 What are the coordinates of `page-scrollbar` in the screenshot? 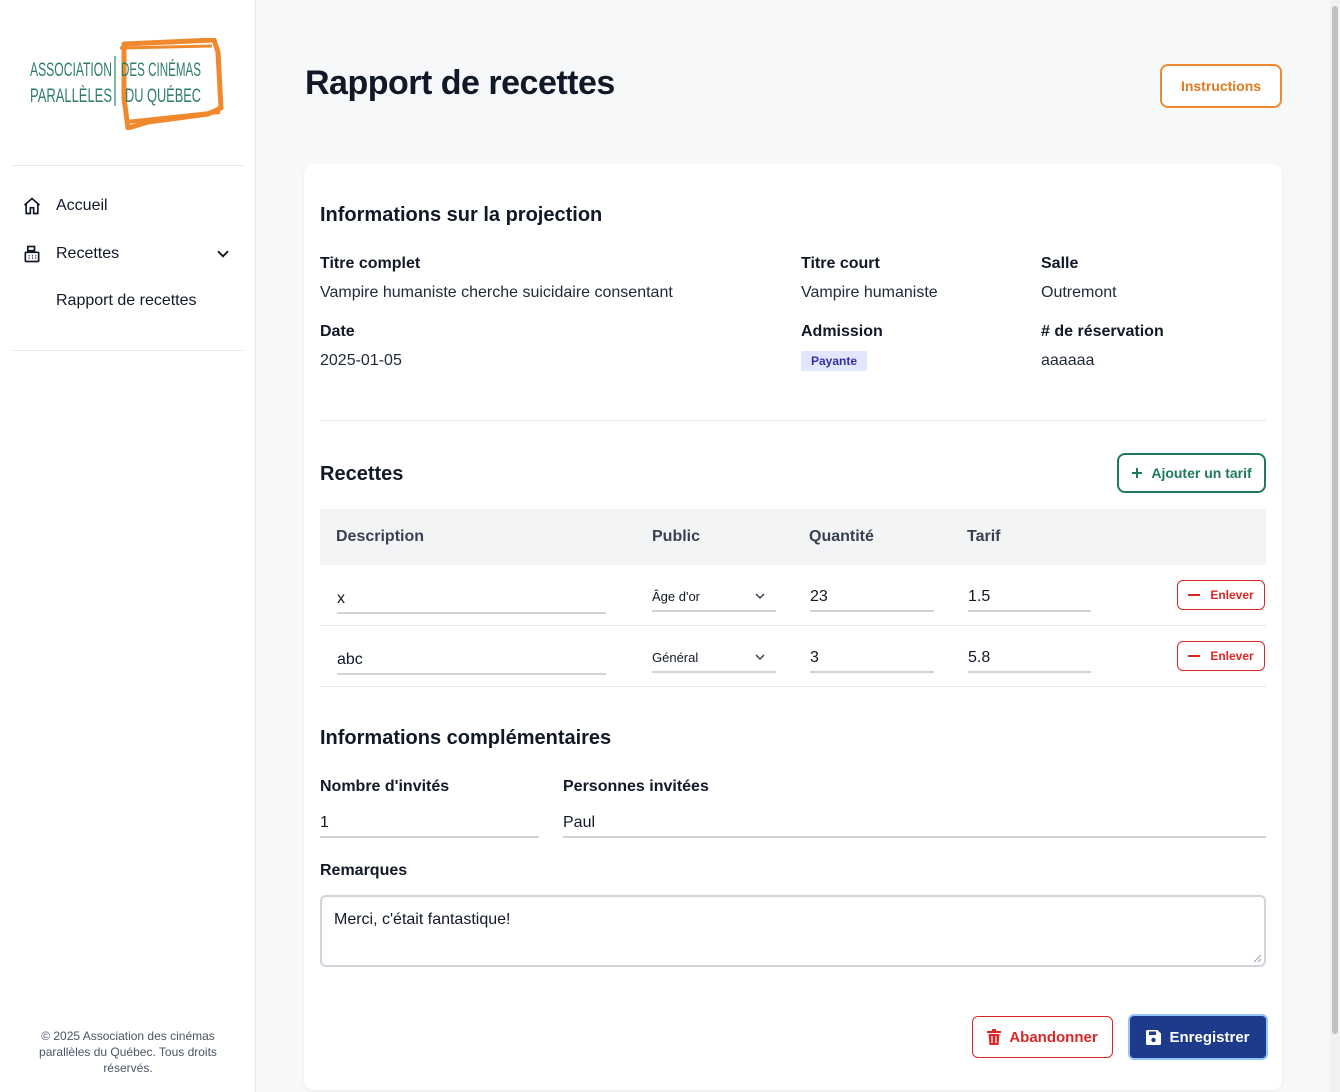 It's located at (1335, 546).